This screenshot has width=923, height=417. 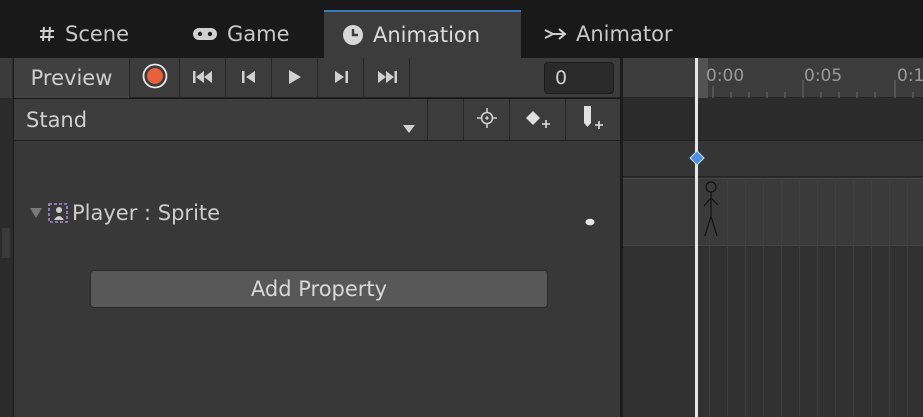 What do you see at coordinates (579, 78) in the screenshot?
I see `frame-field: 0` at bounding box center [579, 78].